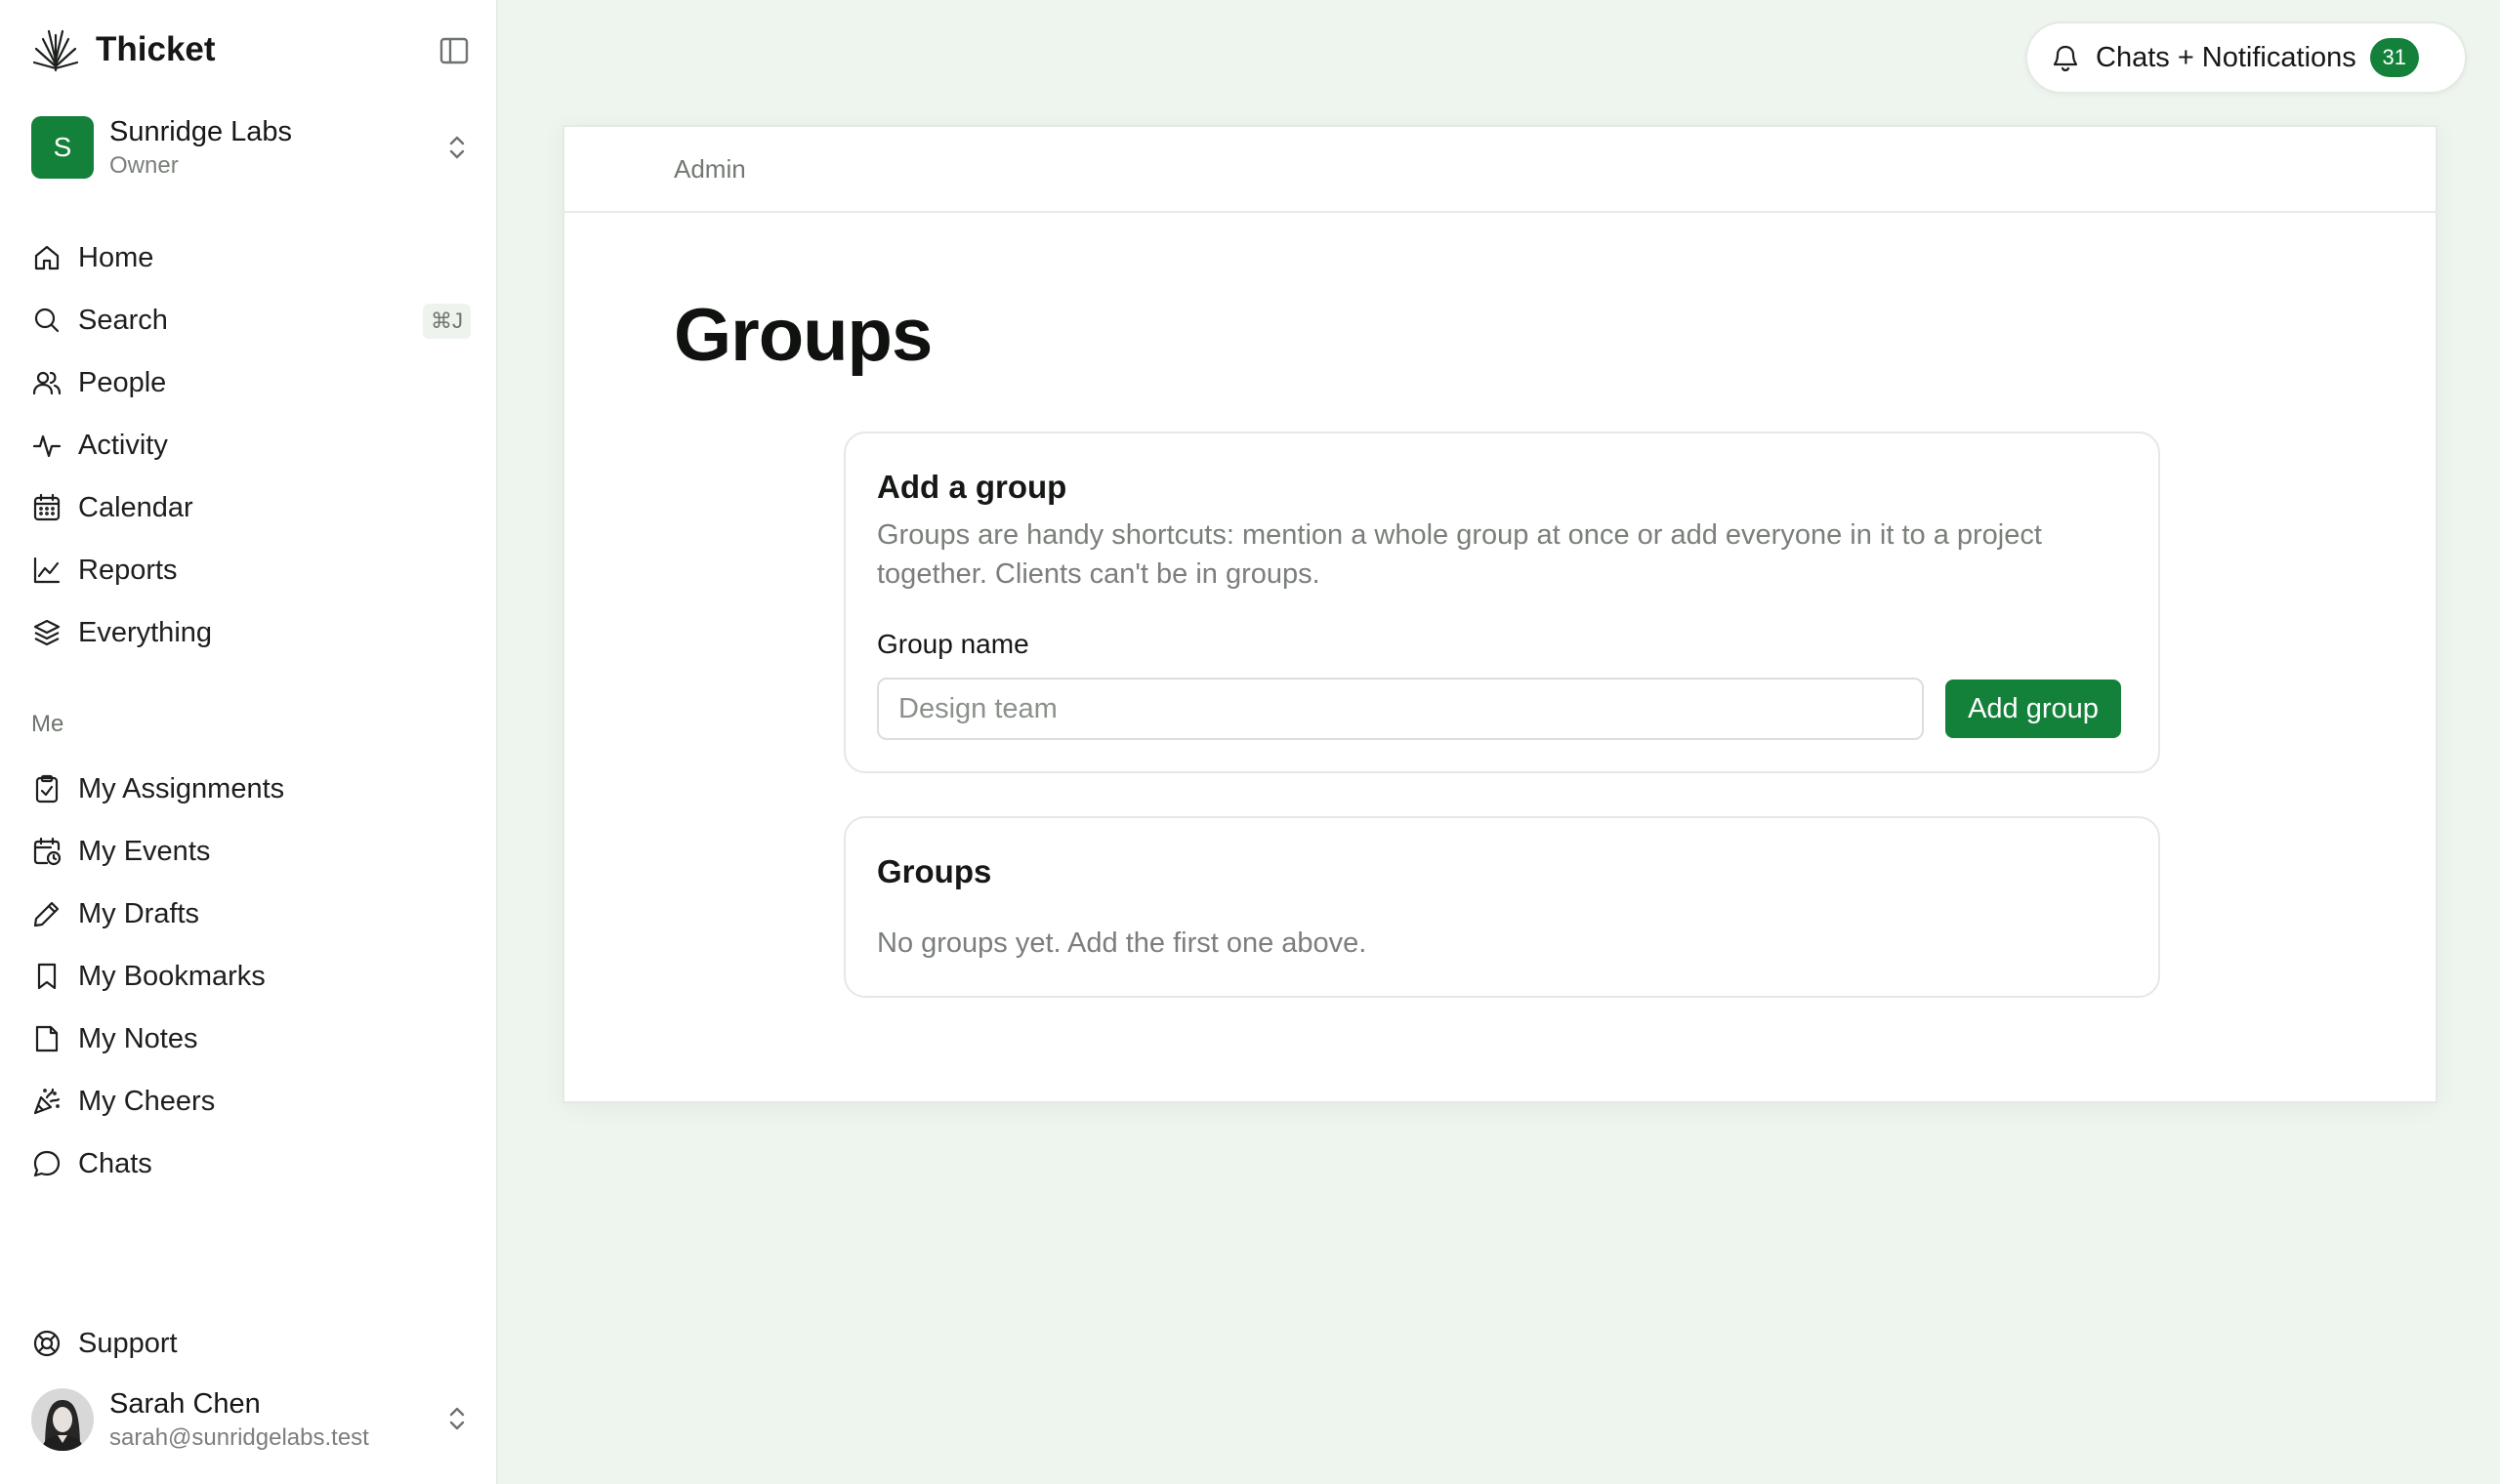 The height and width of the screenshot is (1484, 2500). What do you see at coordinates (251, 570) in the screenshot?
I see `nav-item-reports: Reports` at bounding box center [251, 570].